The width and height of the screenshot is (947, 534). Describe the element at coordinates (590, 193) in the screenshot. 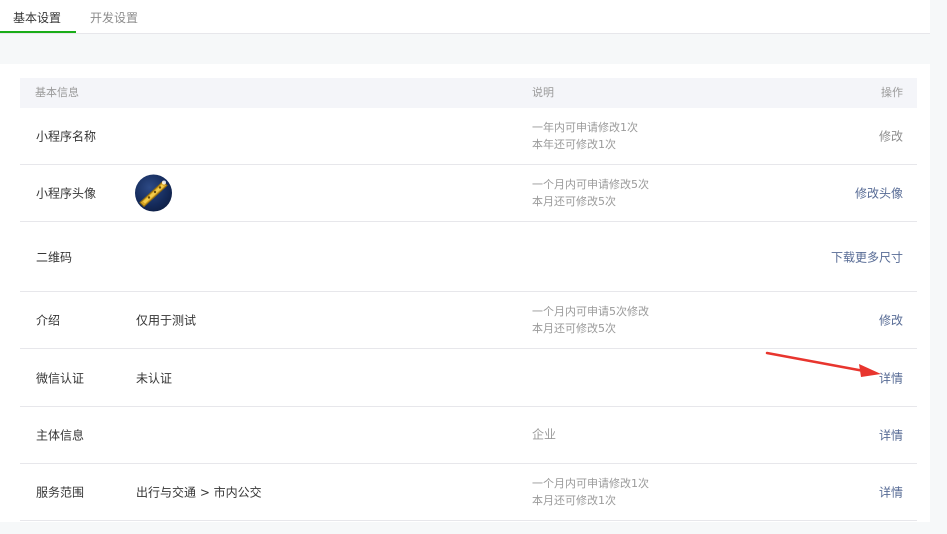

I see `row-desc: 一个月内可申请修改5次 本月还可修改5次` at that location.